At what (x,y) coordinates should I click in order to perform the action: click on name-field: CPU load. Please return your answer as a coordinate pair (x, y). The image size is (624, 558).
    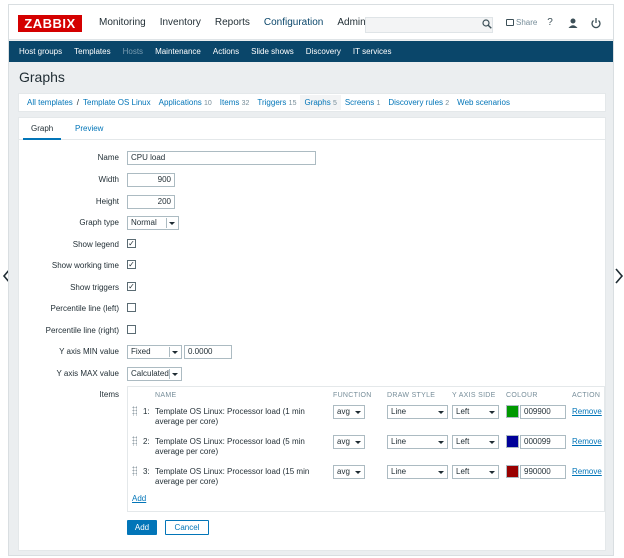
    Looking at the image, I should click on (221, 158).